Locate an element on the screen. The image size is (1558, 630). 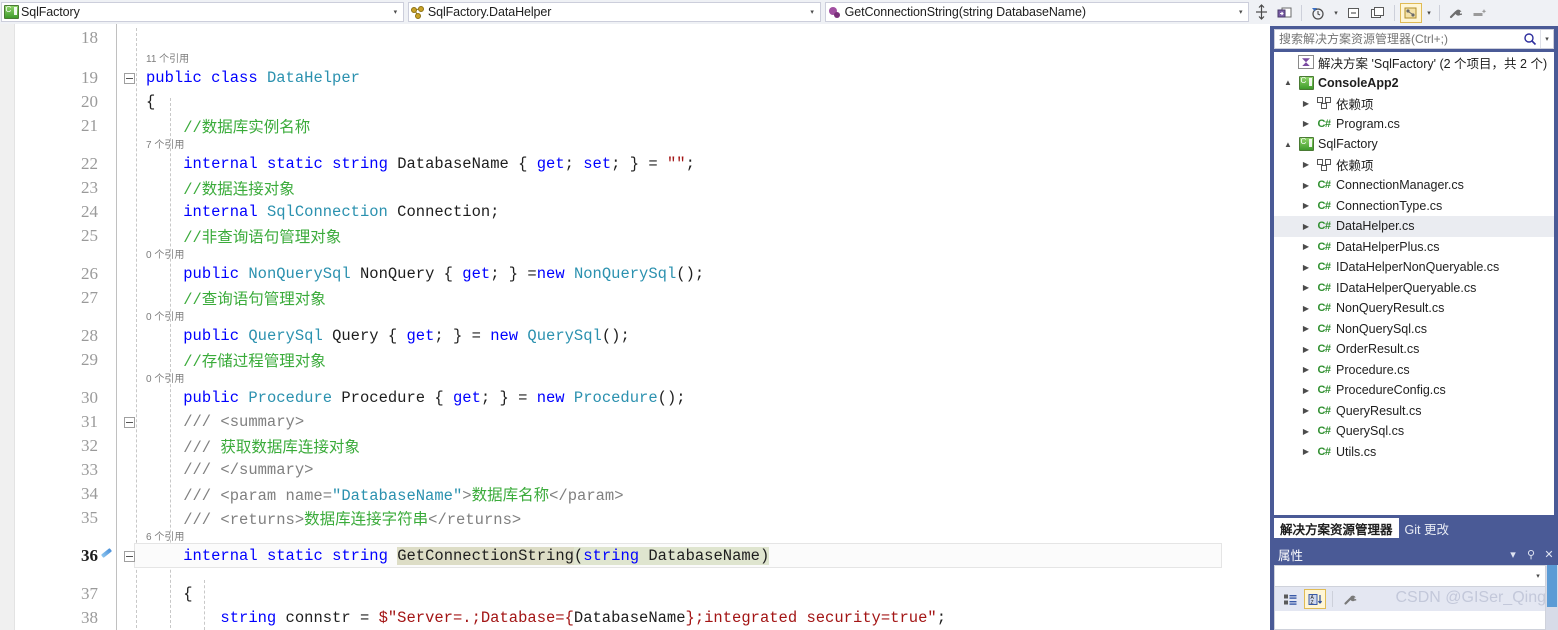
tree-item--sqlfactory-2-2-: 解决方案 'SqlFactory' (2 个项目，共 2 个) is located at coordinates (1414, 62).